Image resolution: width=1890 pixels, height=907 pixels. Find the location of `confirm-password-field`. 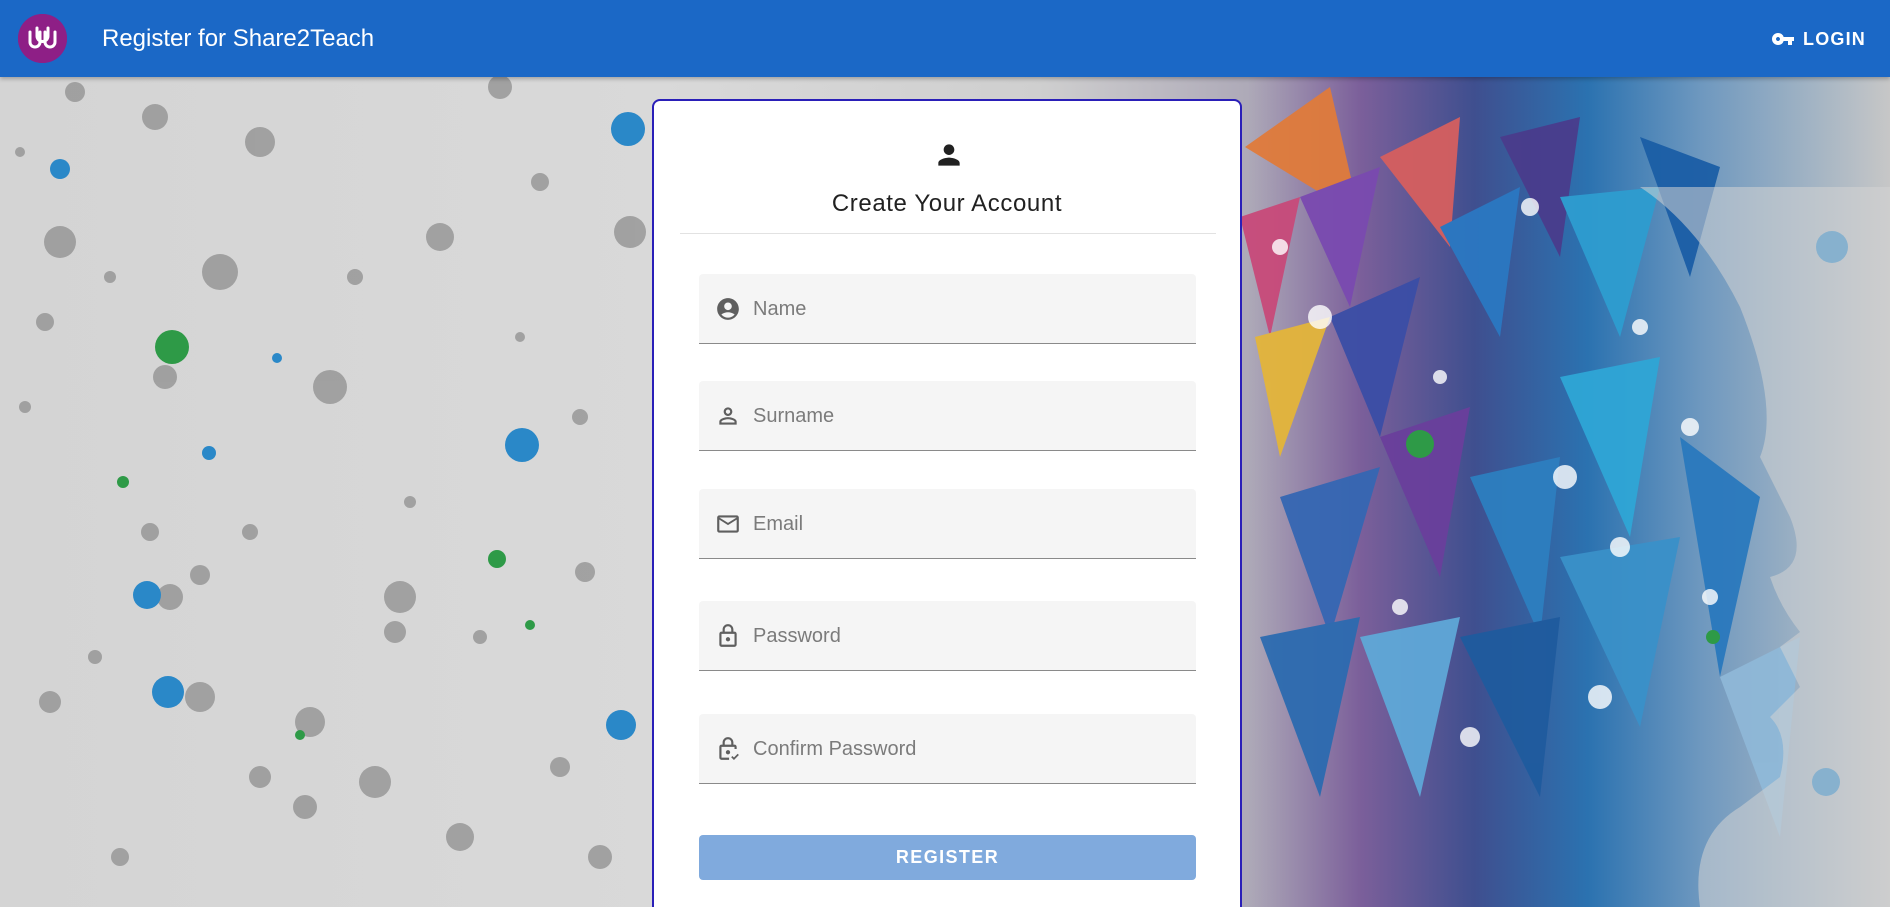

confirm-password-field is located at coordinates (947, 749).